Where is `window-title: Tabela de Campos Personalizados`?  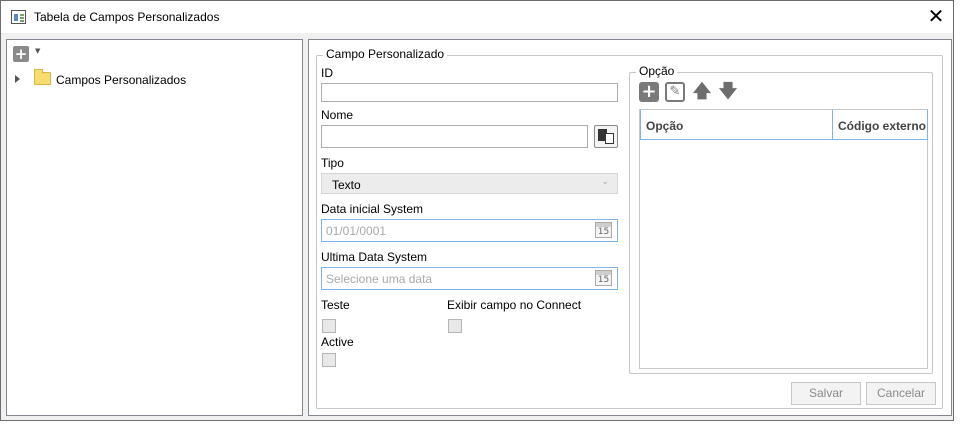
window-title: Tabela de Campos Personalizados is located at coordinates (127, 17).